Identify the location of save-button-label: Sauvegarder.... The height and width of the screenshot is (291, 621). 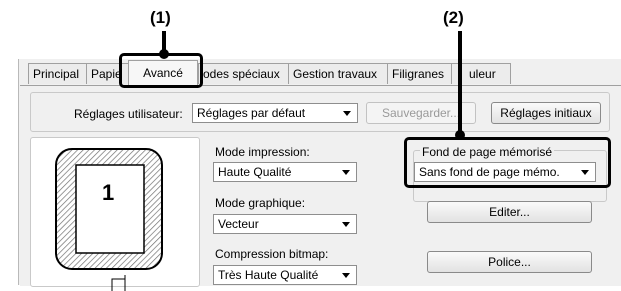
(421, 113).